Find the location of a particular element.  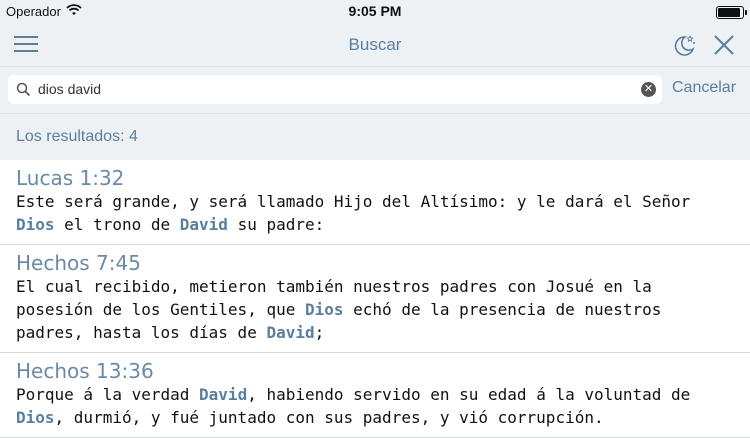

close-icon is located at coordinates (724, 45).